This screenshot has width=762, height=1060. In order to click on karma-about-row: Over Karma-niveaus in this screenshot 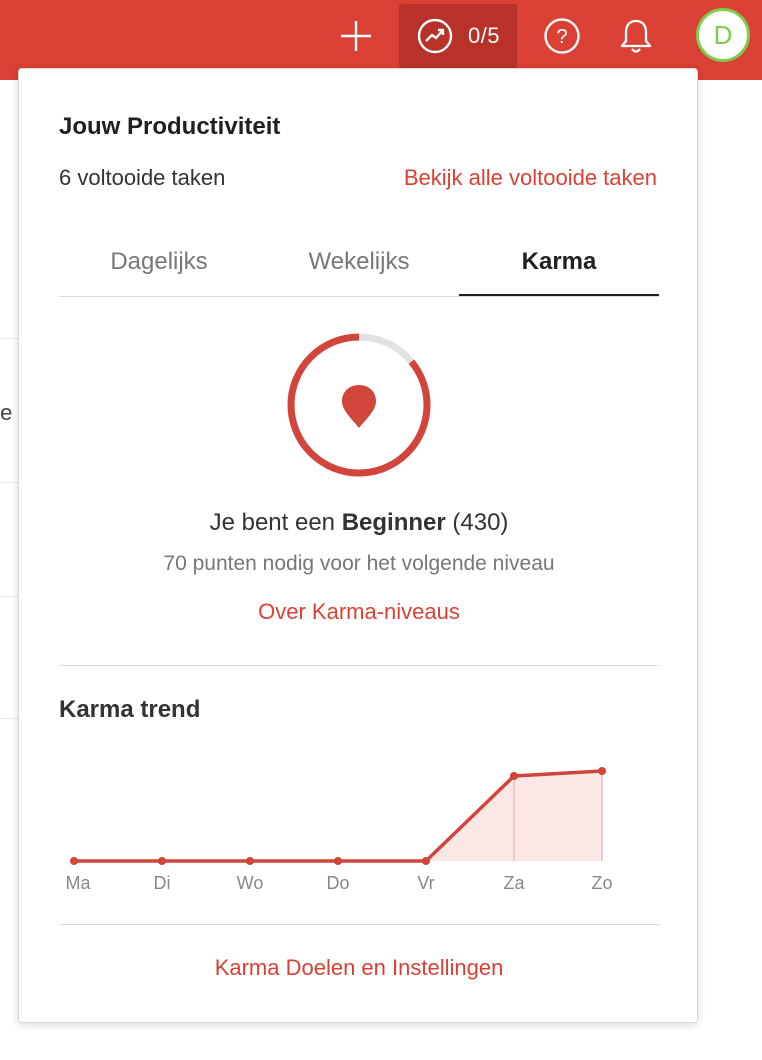, I will do `click(359, 612)`.